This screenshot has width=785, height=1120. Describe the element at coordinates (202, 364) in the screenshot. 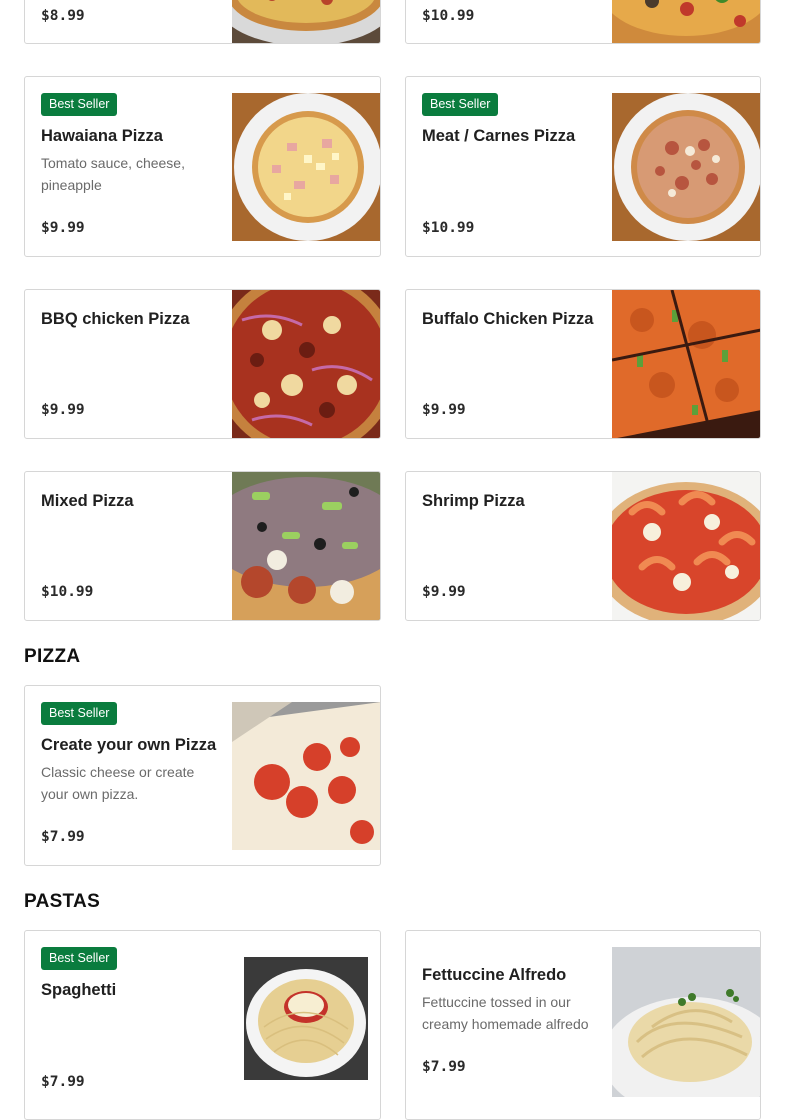

I see `menu-item-card-bbq-chicken: BBQ chicken Pizza $9.99` at that location.